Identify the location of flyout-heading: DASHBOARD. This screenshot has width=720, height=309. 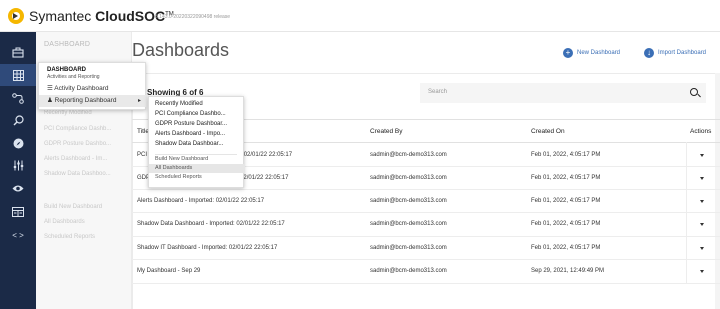
(66, 70).